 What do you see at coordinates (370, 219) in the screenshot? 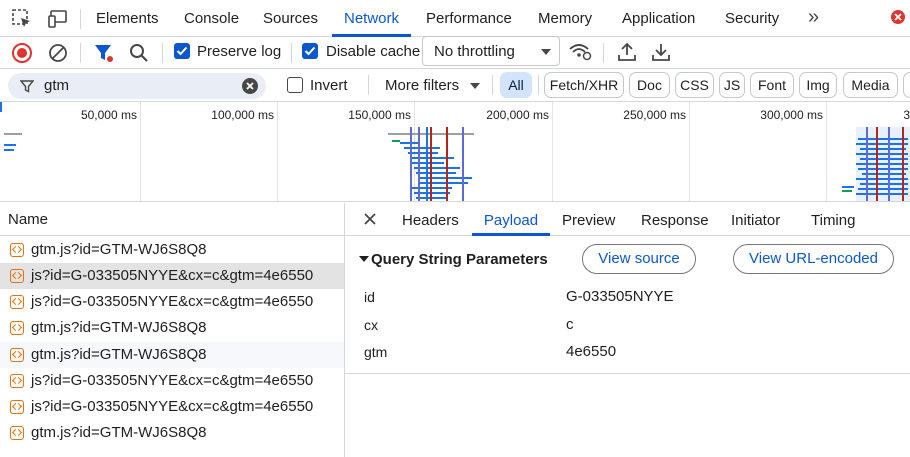
I see `close-detail-icon` at bounding box center [370, 219].